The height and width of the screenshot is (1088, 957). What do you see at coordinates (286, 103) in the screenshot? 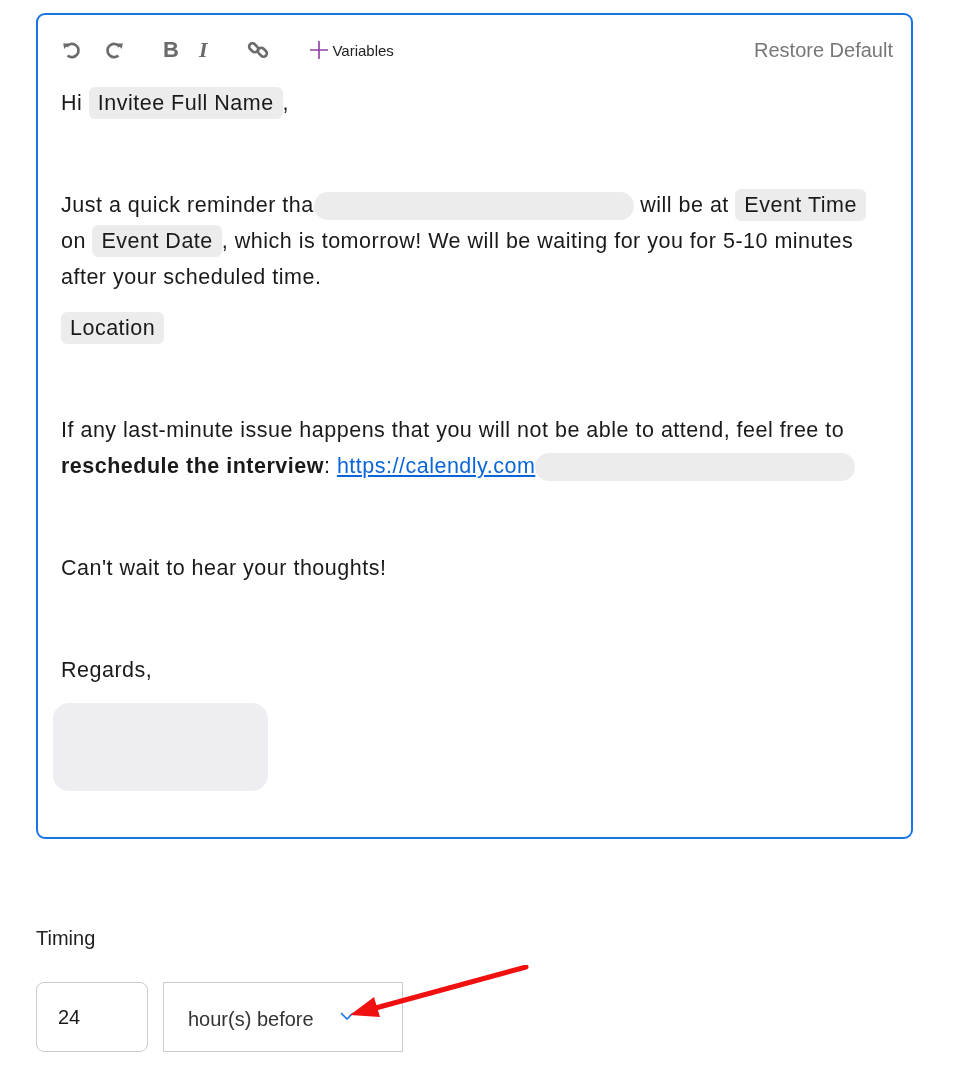
I see `body-text: ,` at bounding box center [286, 103].